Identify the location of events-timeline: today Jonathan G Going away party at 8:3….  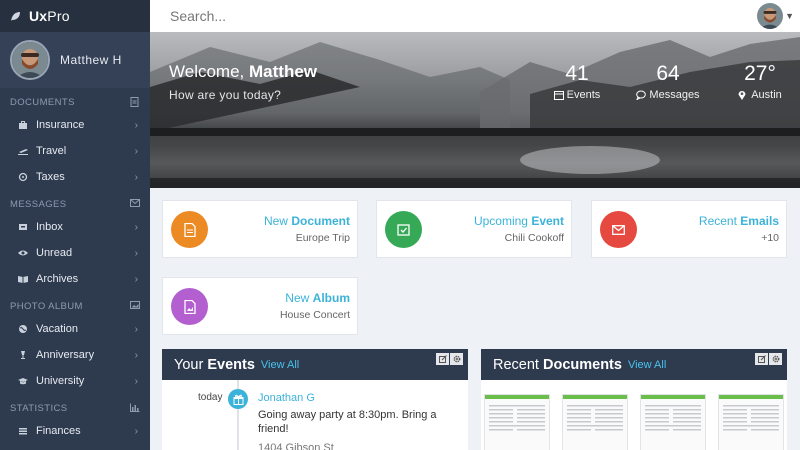
(315, 415).